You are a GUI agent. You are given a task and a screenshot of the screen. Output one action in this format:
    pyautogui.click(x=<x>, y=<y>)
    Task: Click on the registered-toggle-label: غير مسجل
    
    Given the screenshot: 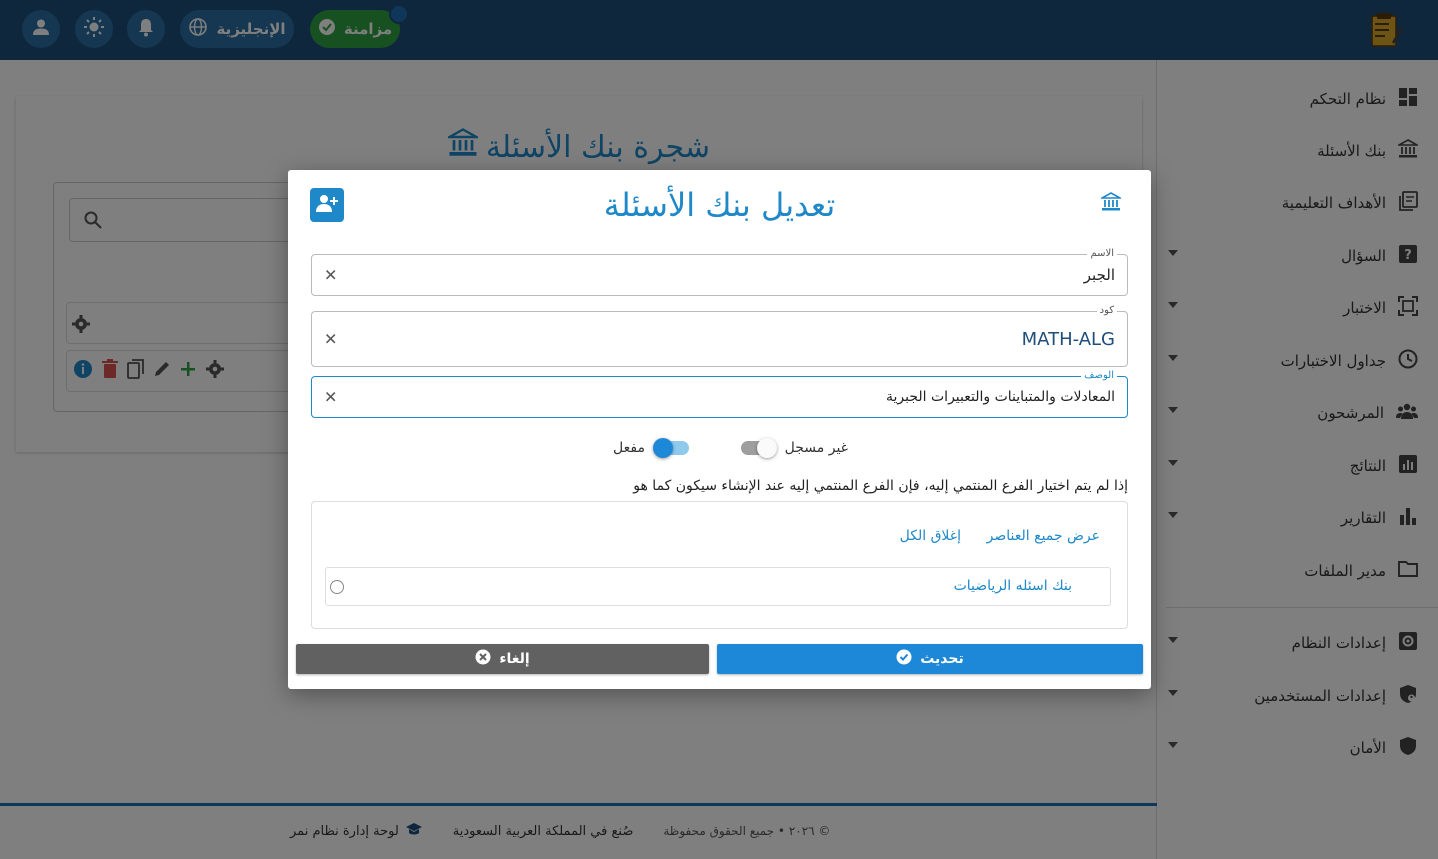 What is the action you would take?
    pyautogui.click(x=816, y=448)
    